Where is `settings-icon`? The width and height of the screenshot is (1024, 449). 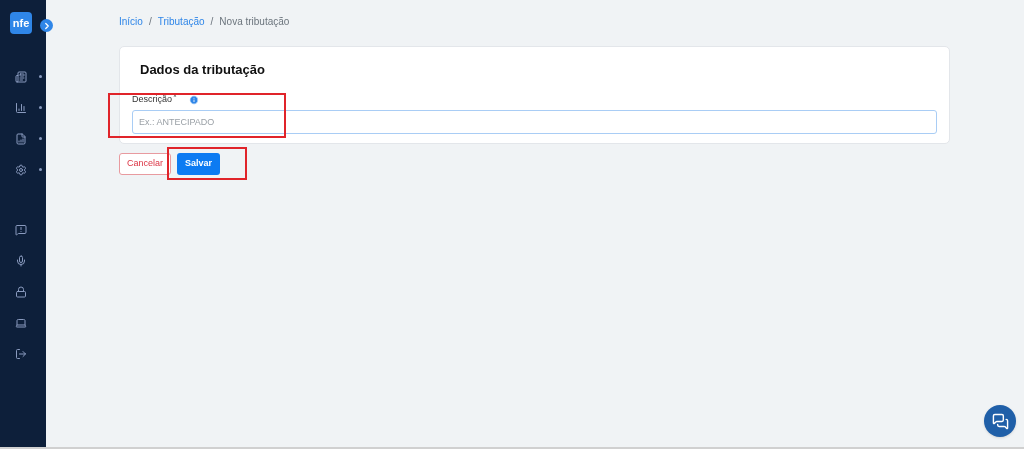 settings-icon is located at coordinates (21, 169).